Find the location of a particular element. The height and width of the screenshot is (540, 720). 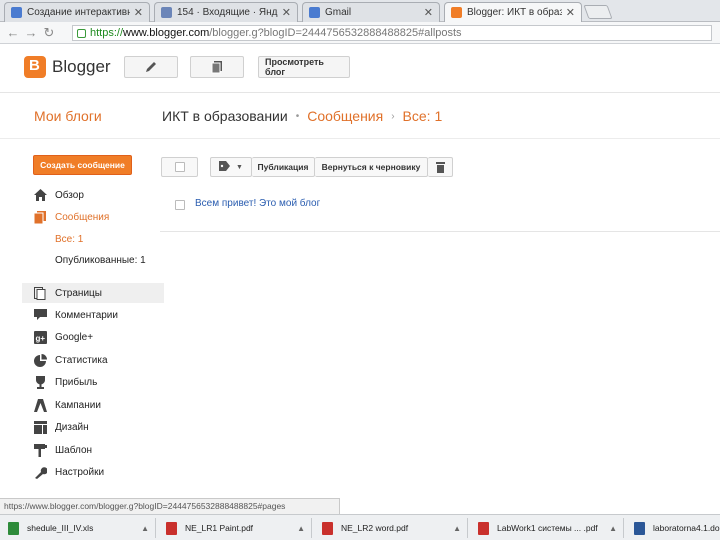

browser-tab-3: Gmail ✕ is located at coordinates (371, 12).